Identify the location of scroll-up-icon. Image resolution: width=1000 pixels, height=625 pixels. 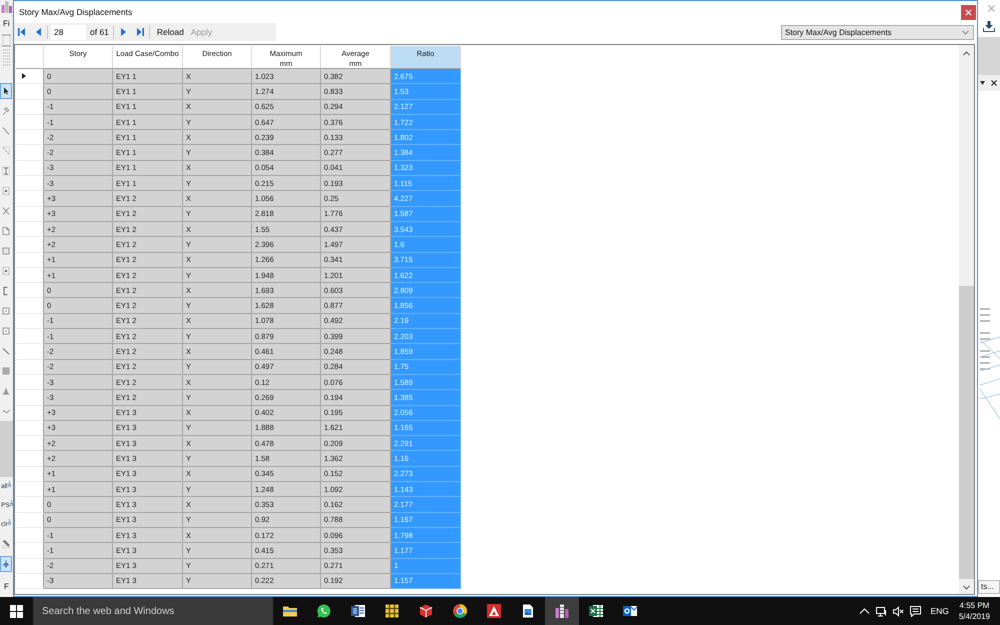
(966, 53).